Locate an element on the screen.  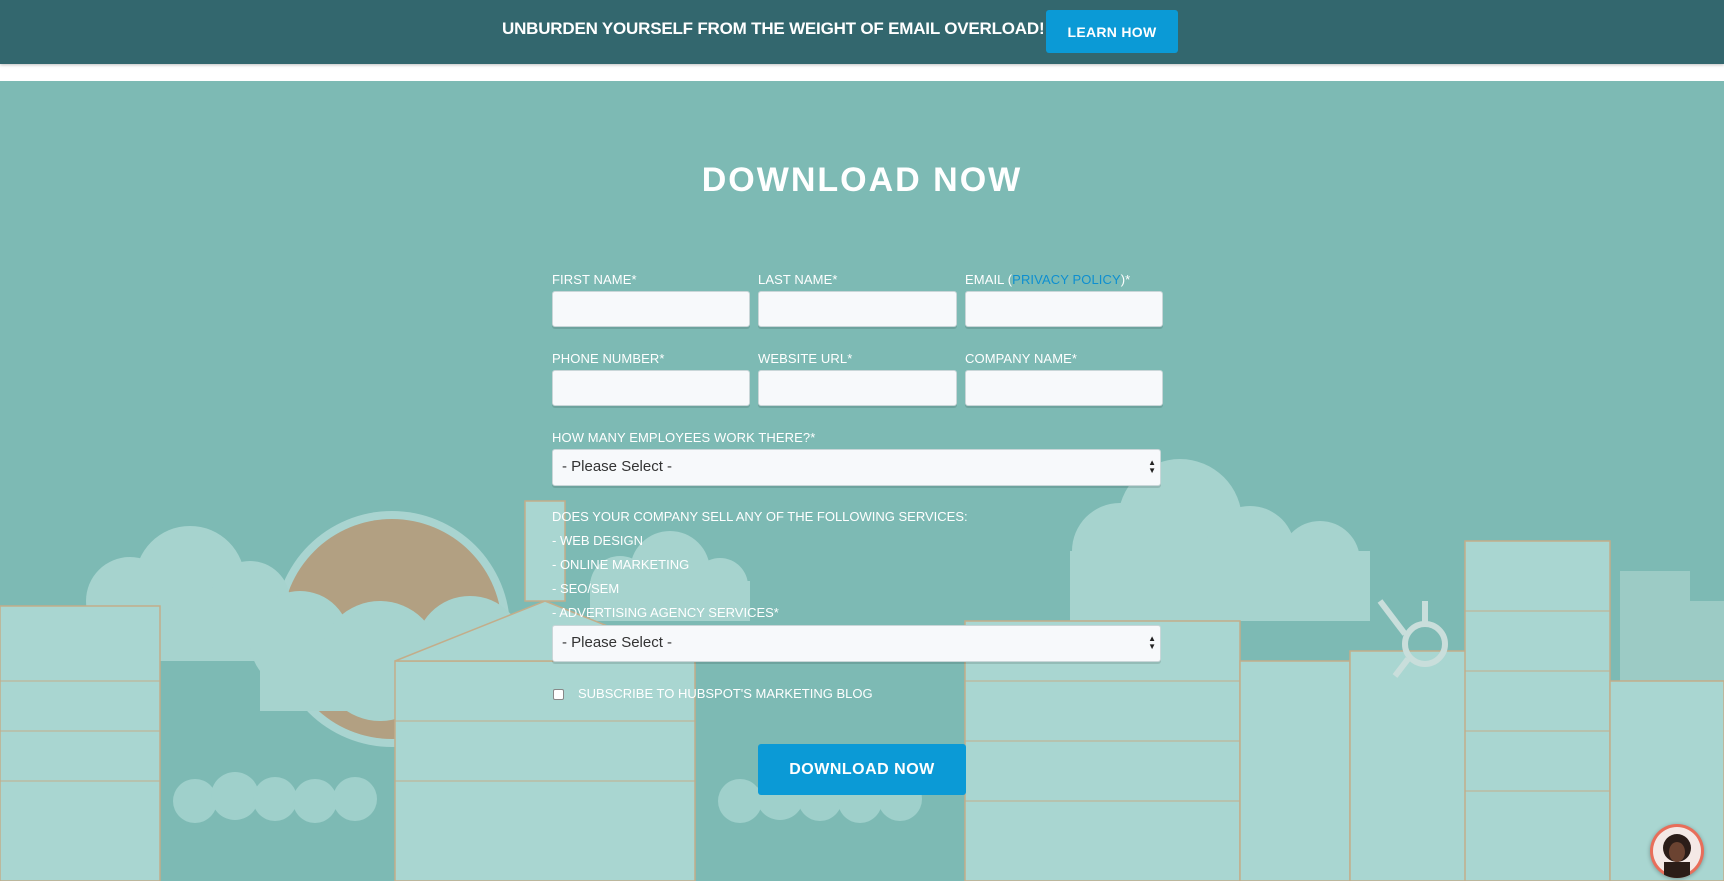
employees-select: - Please Select - ▲ ▼ is located at coordinates (856, 467).